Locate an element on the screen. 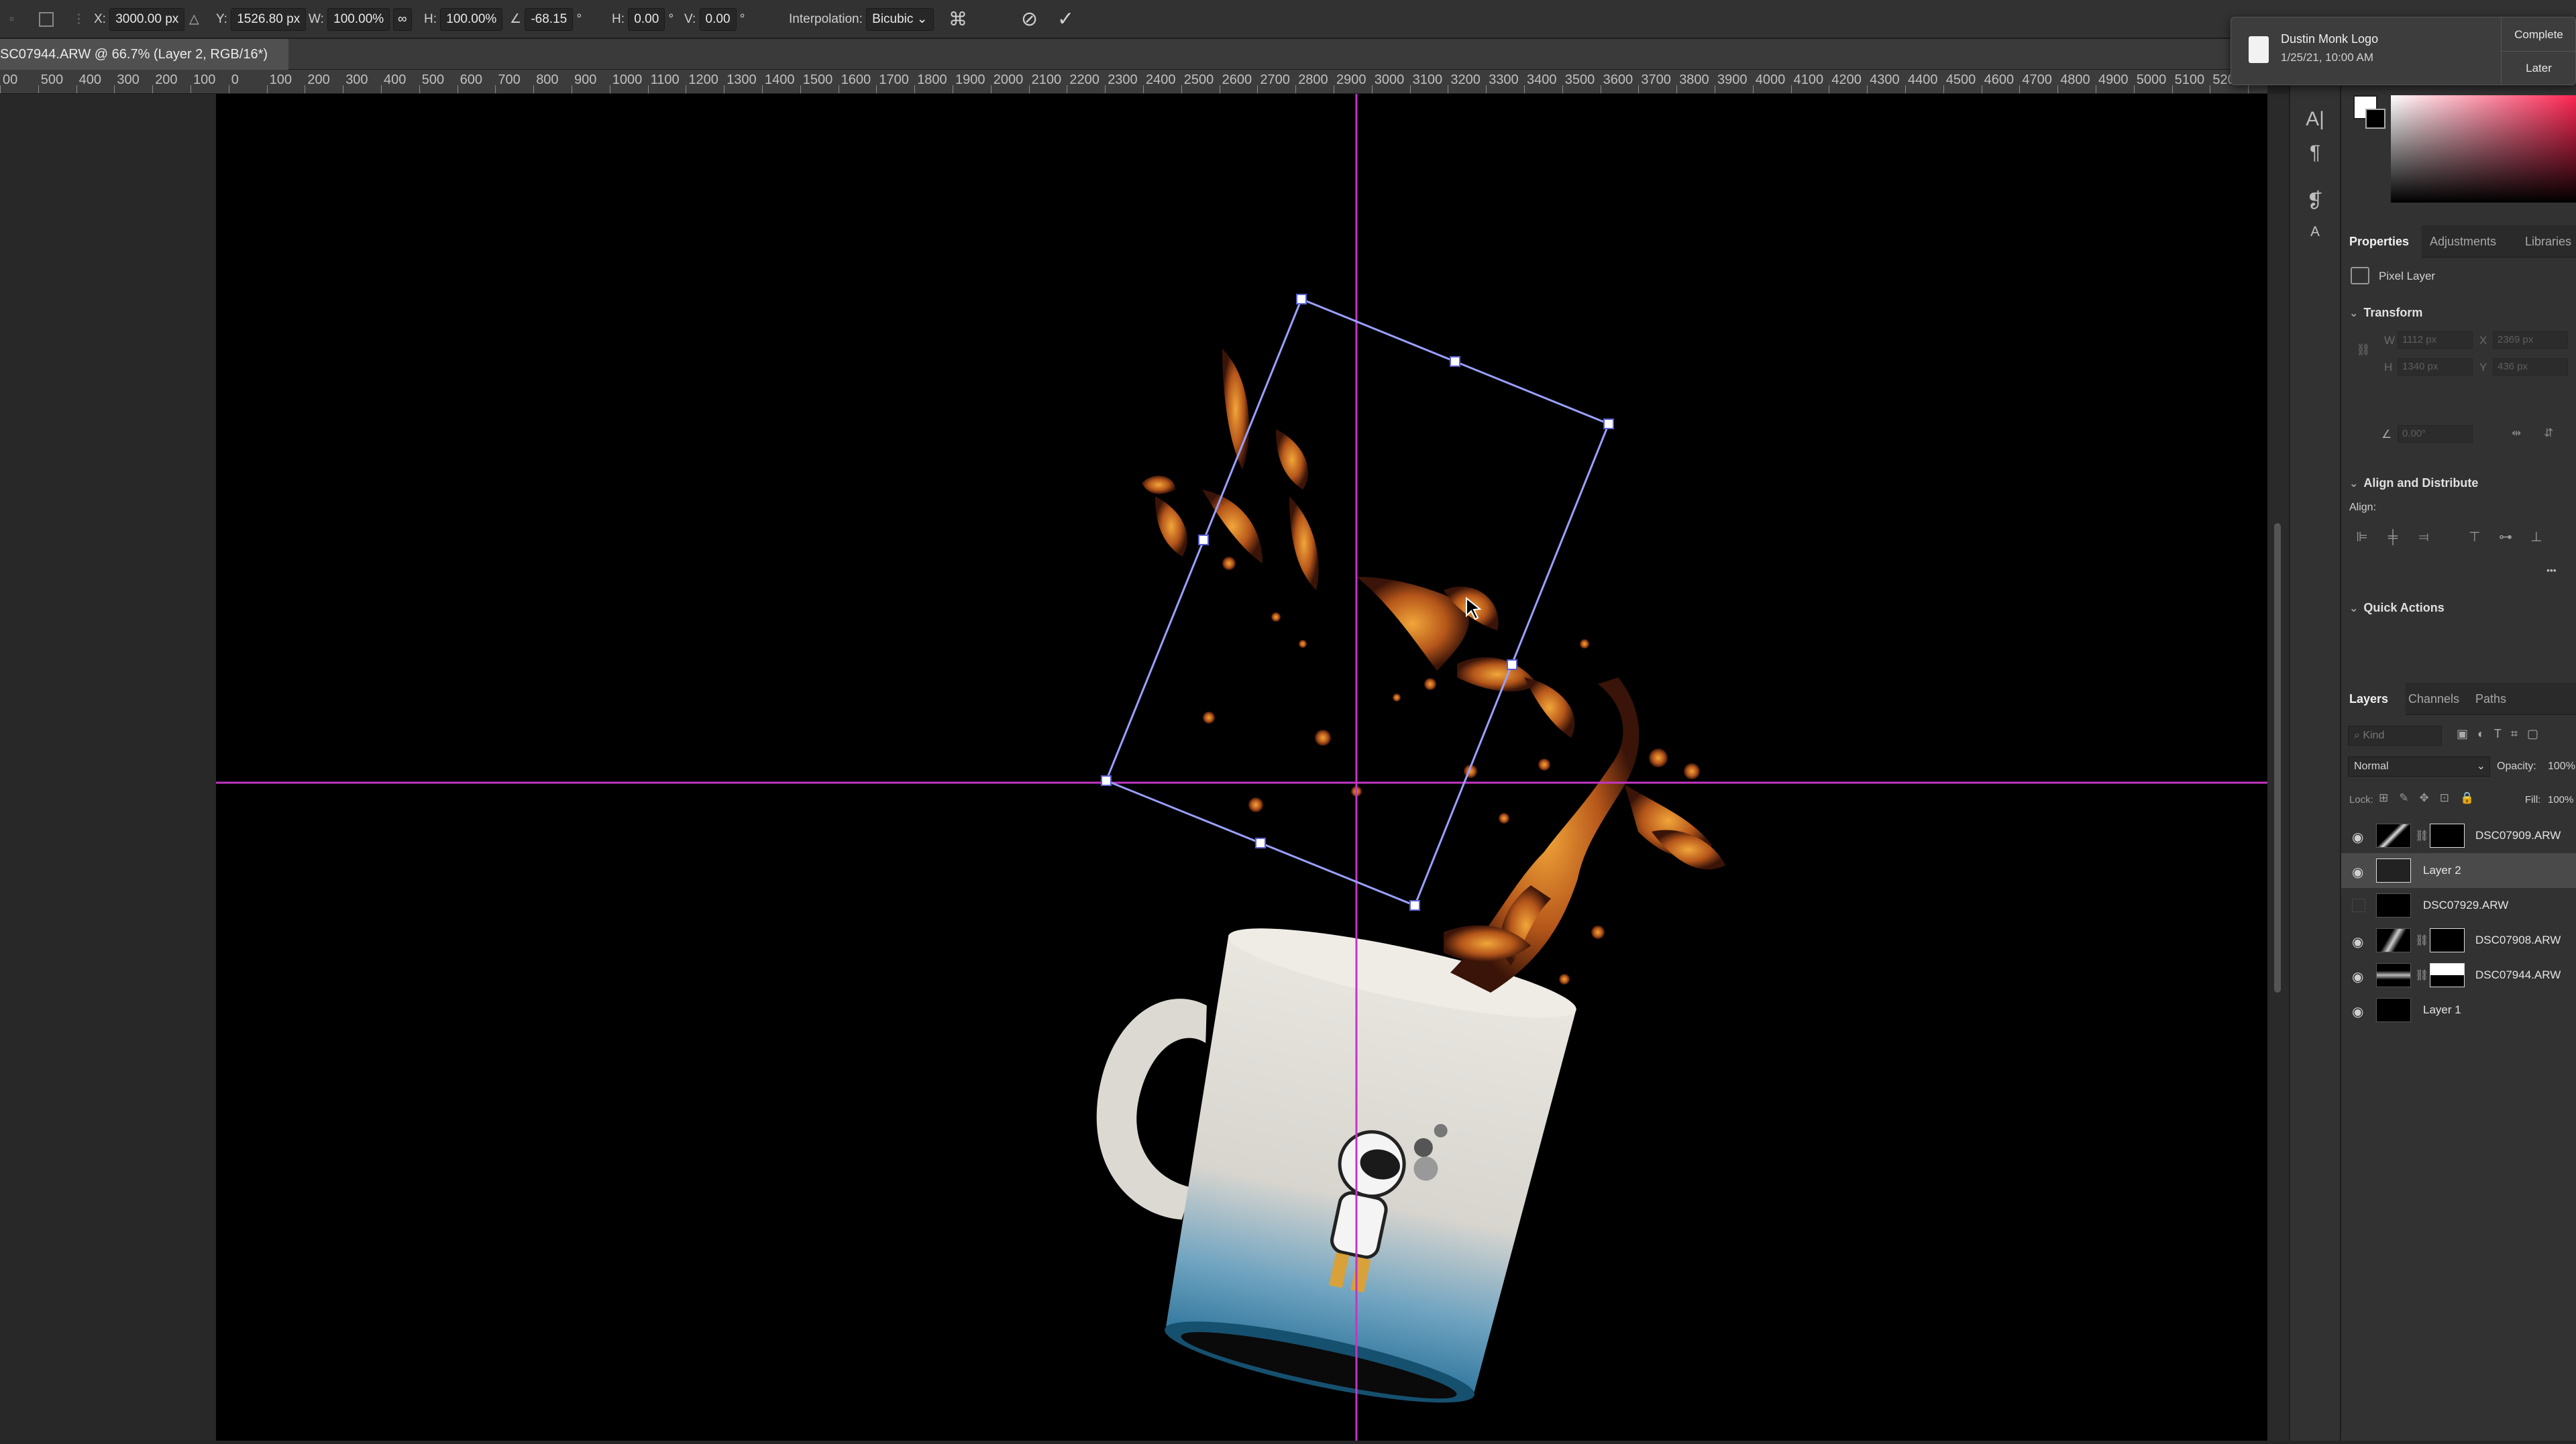 Image resolution: width=2576 pixels, height=1444 pixels. align-center-h-icon: ╪ is located at coordinates (2392, 537).